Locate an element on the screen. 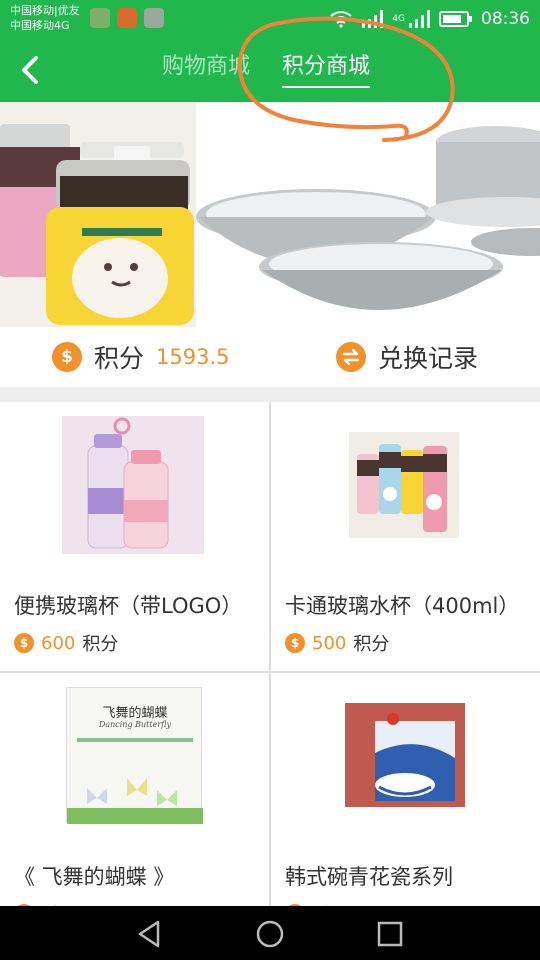 The width and height of the screenshot is (540, 960). product-name: 卡通玻璃水杯（400ml） is located at coordinates (402, 606).